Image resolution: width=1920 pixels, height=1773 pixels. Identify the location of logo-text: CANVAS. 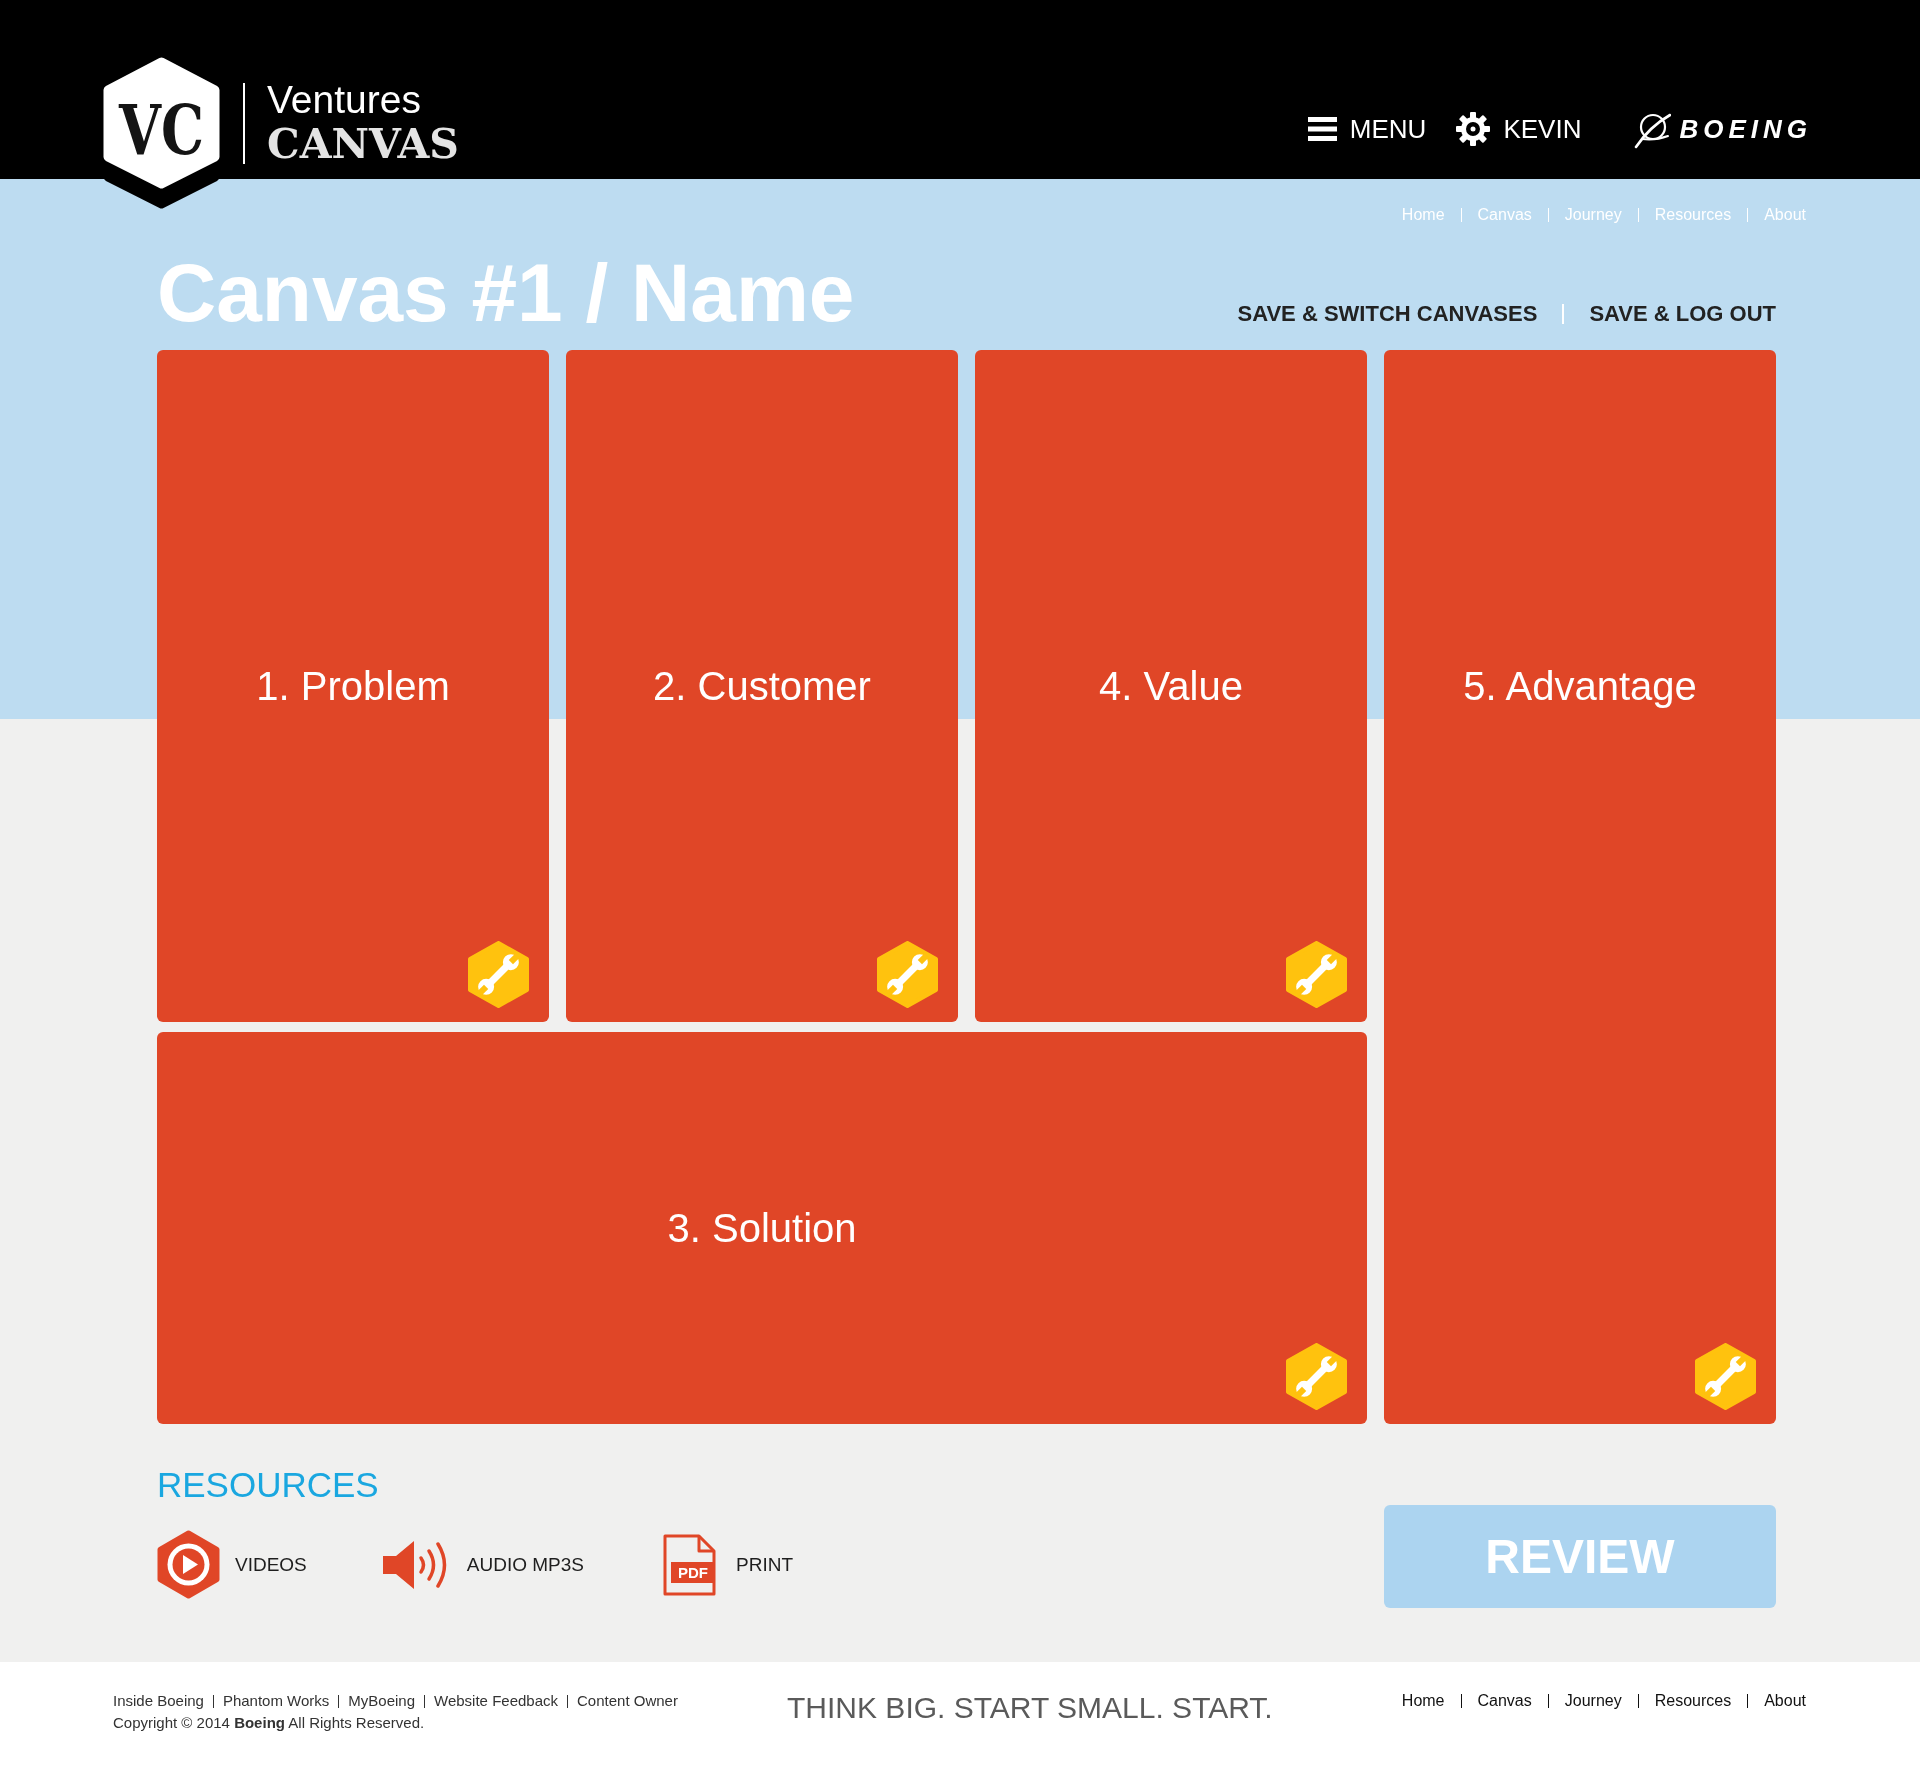
(363, 144).